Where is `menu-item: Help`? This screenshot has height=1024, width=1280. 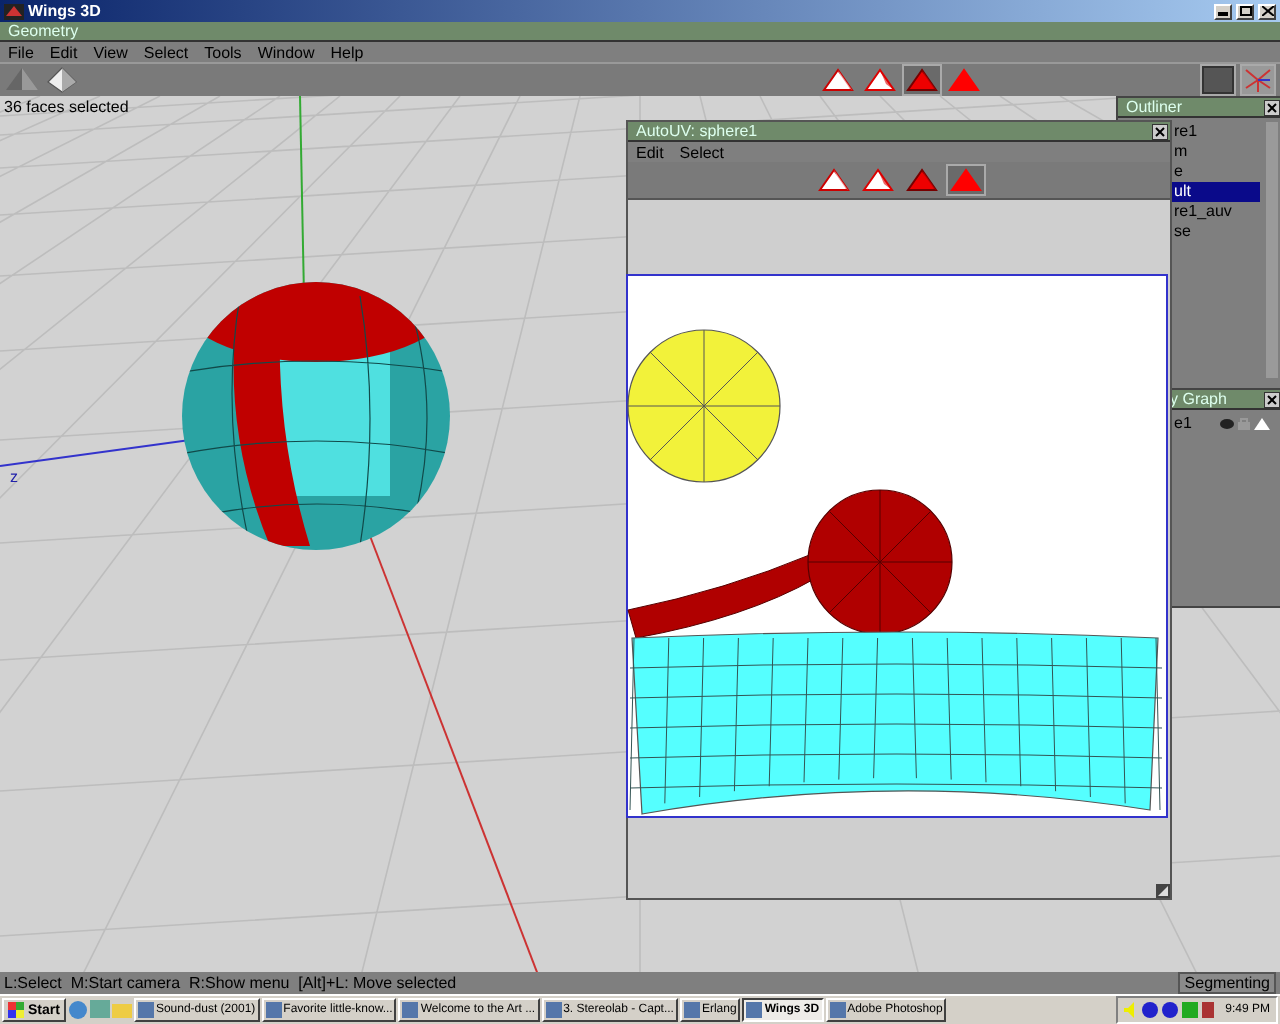
menu-item: Help is located at coordinates (351, 52).